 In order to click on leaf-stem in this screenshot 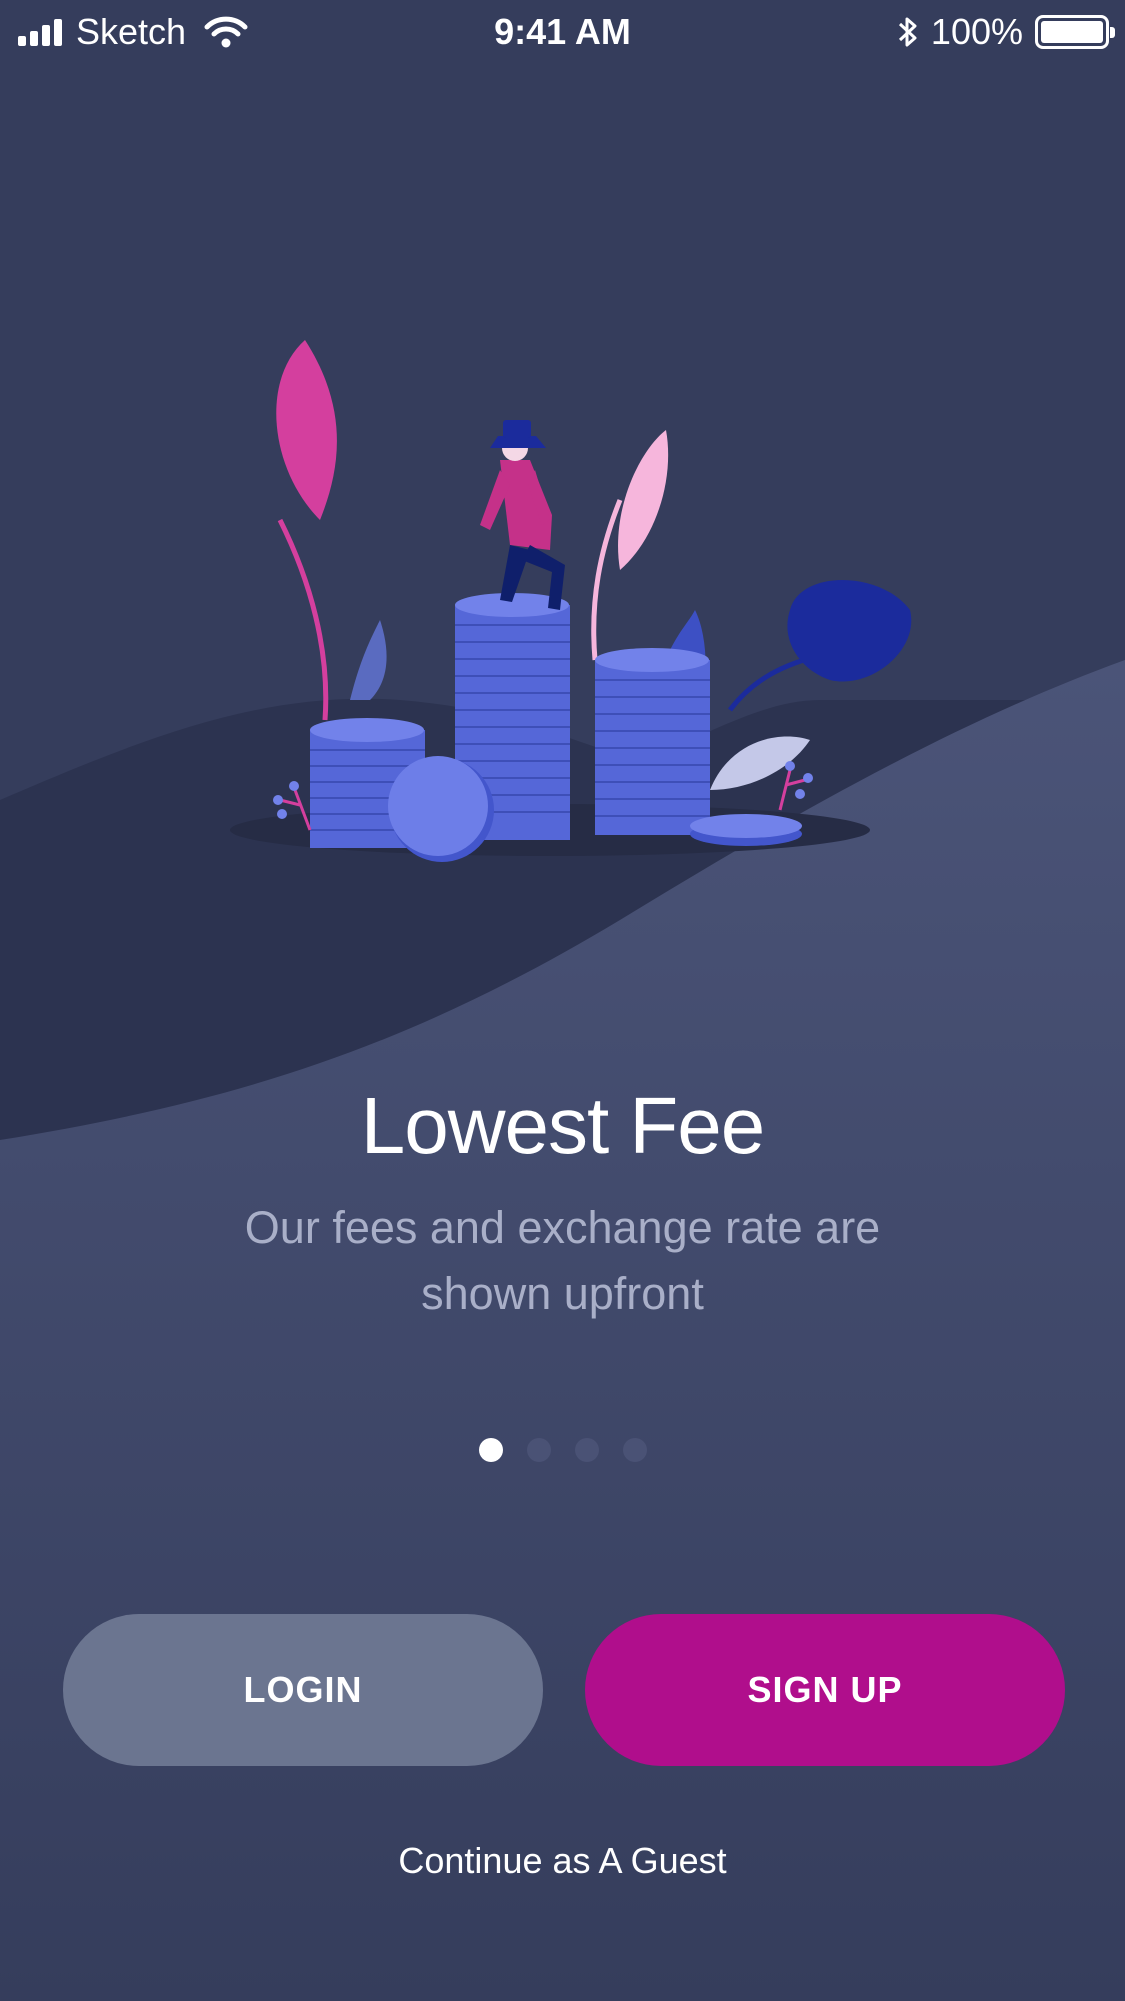, I will do `click(303, 619)`.